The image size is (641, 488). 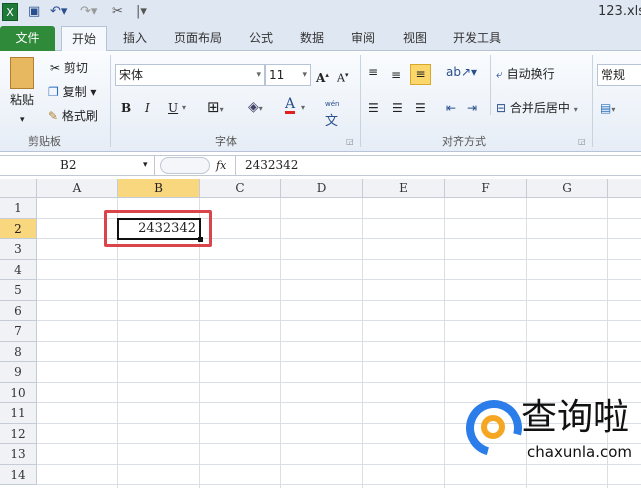 What do you see at coordinates (44, 141) in the screenshot?
I see `clipboard-group-label: 剪贴板` at bounding box center [44, 141].